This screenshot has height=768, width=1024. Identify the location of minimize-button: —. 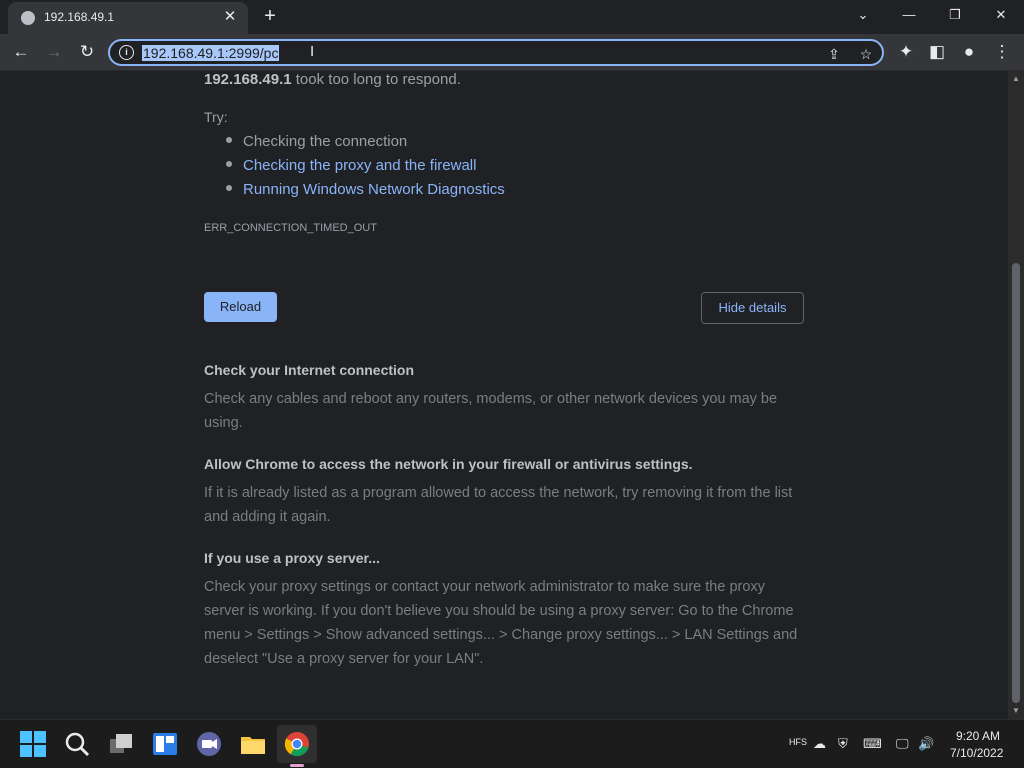
(909, 15).